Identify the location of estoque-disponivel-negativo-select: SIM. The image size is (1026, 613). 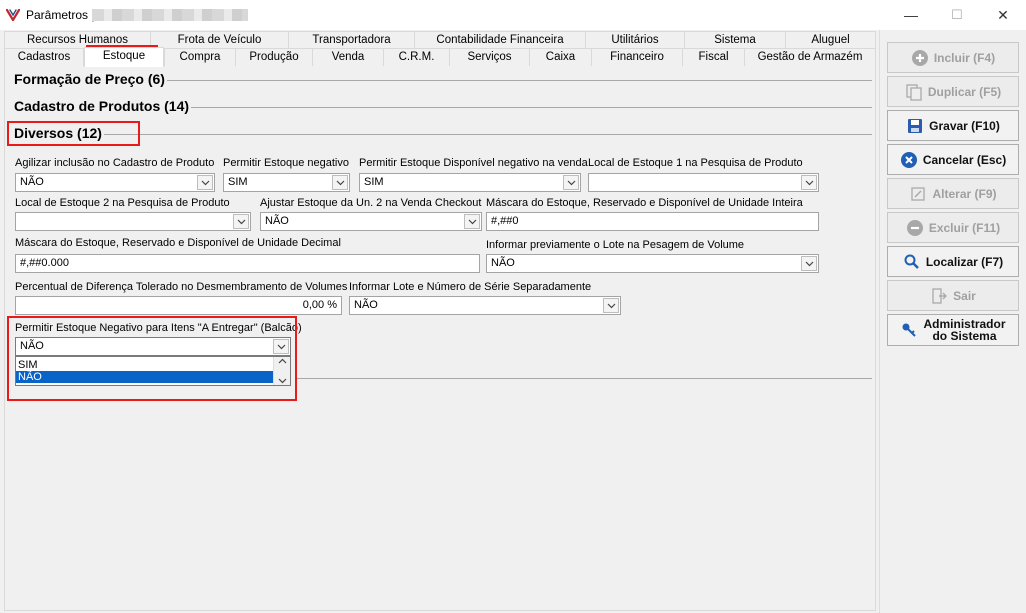
(470, 182).